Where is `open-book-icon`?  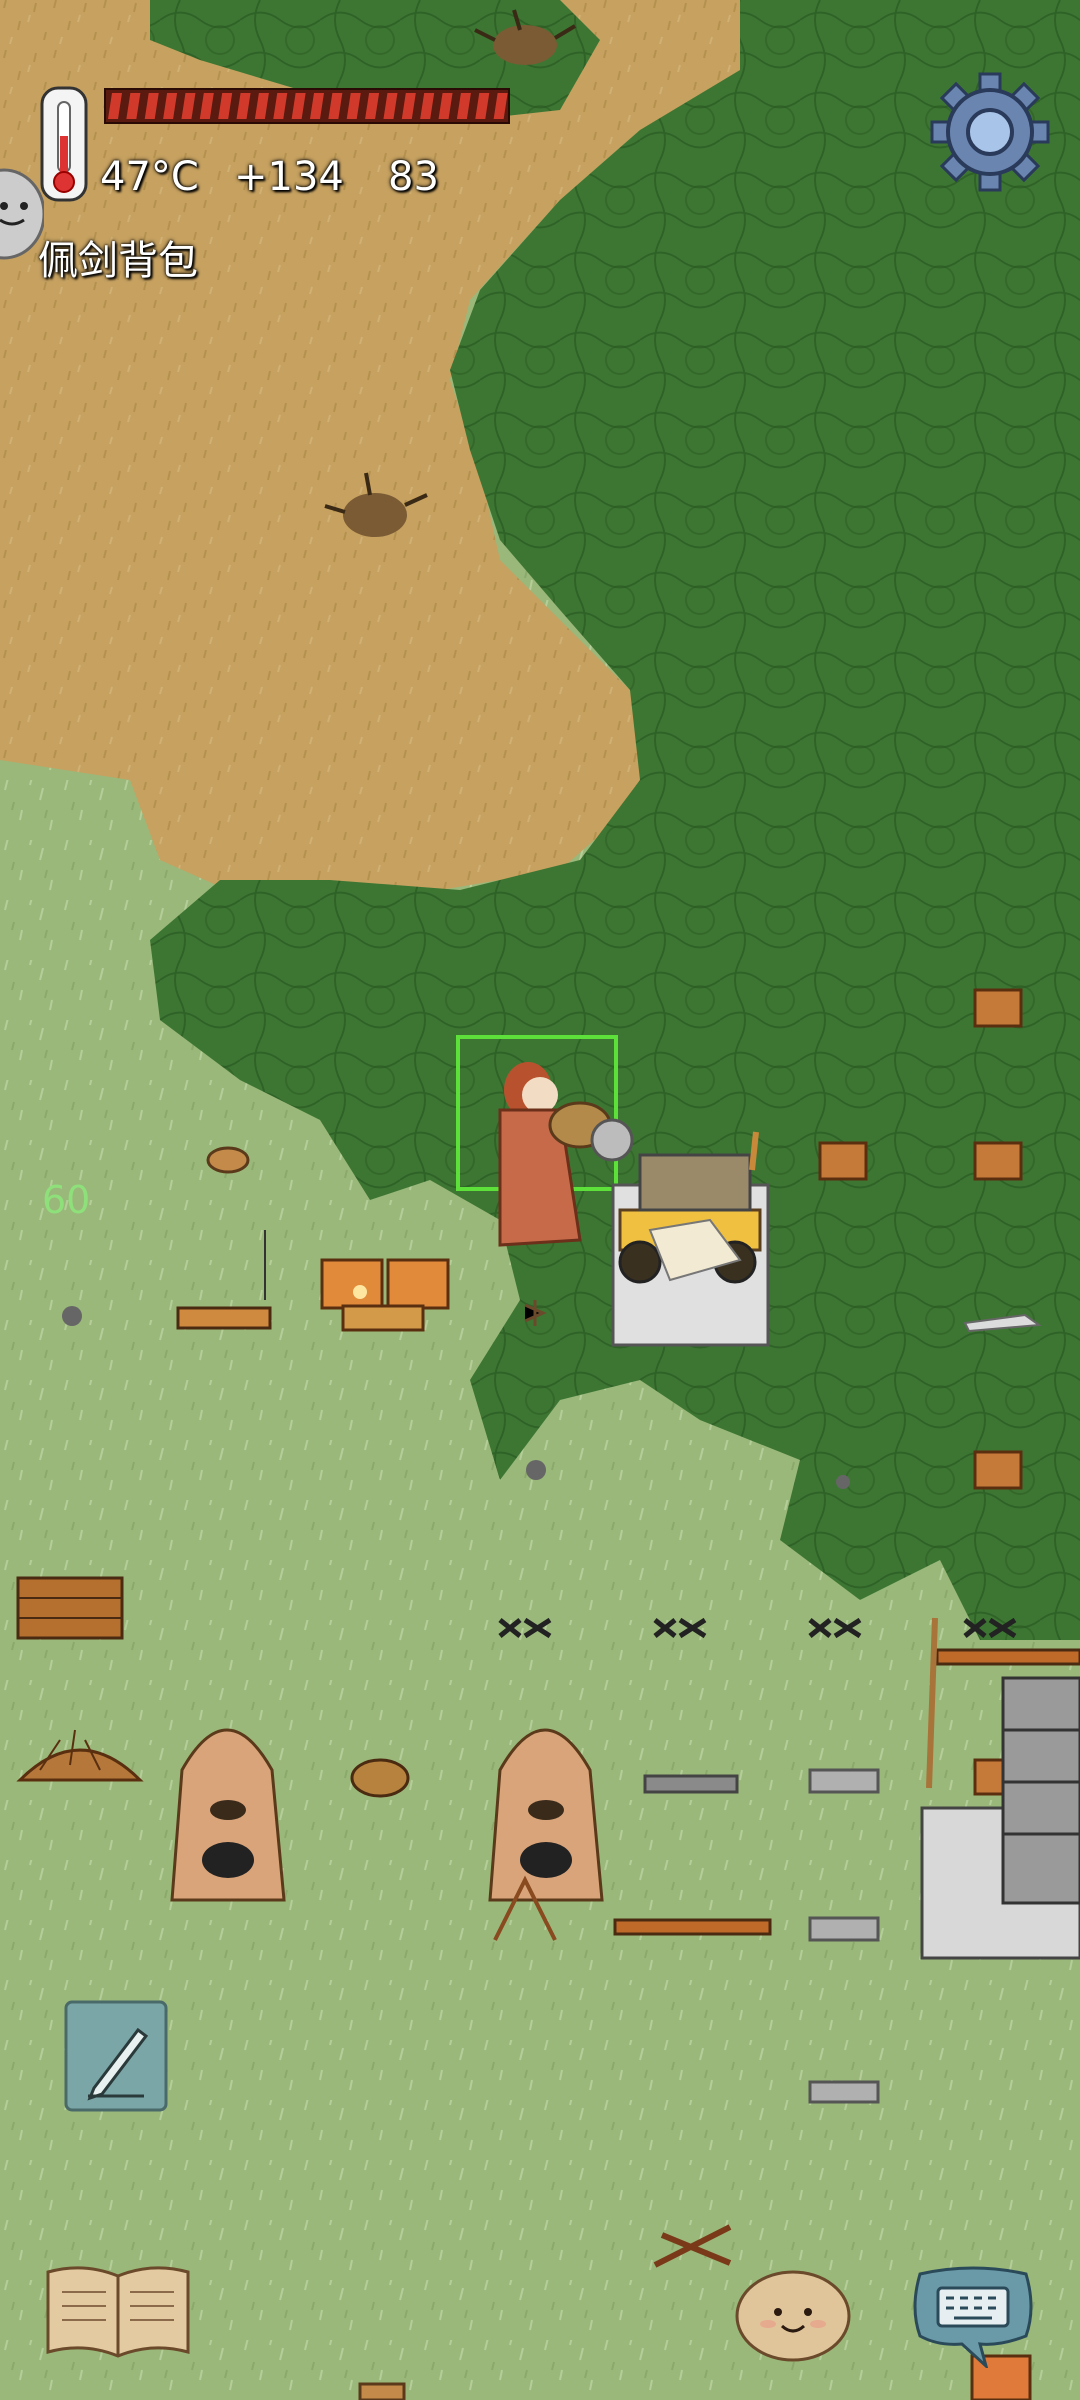 open-book-icon is located at coordinates (118, 2310).